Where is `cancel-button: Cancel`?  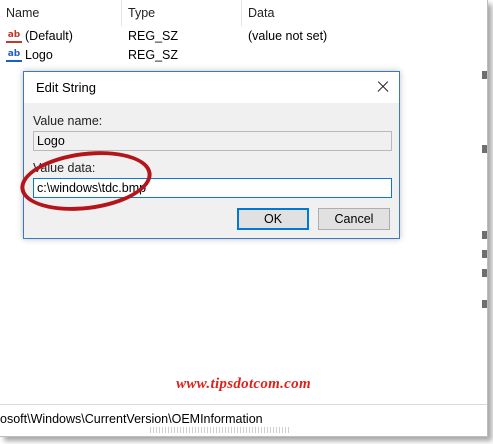
cancel-button: Cancel is located at coordinates (354, 219).